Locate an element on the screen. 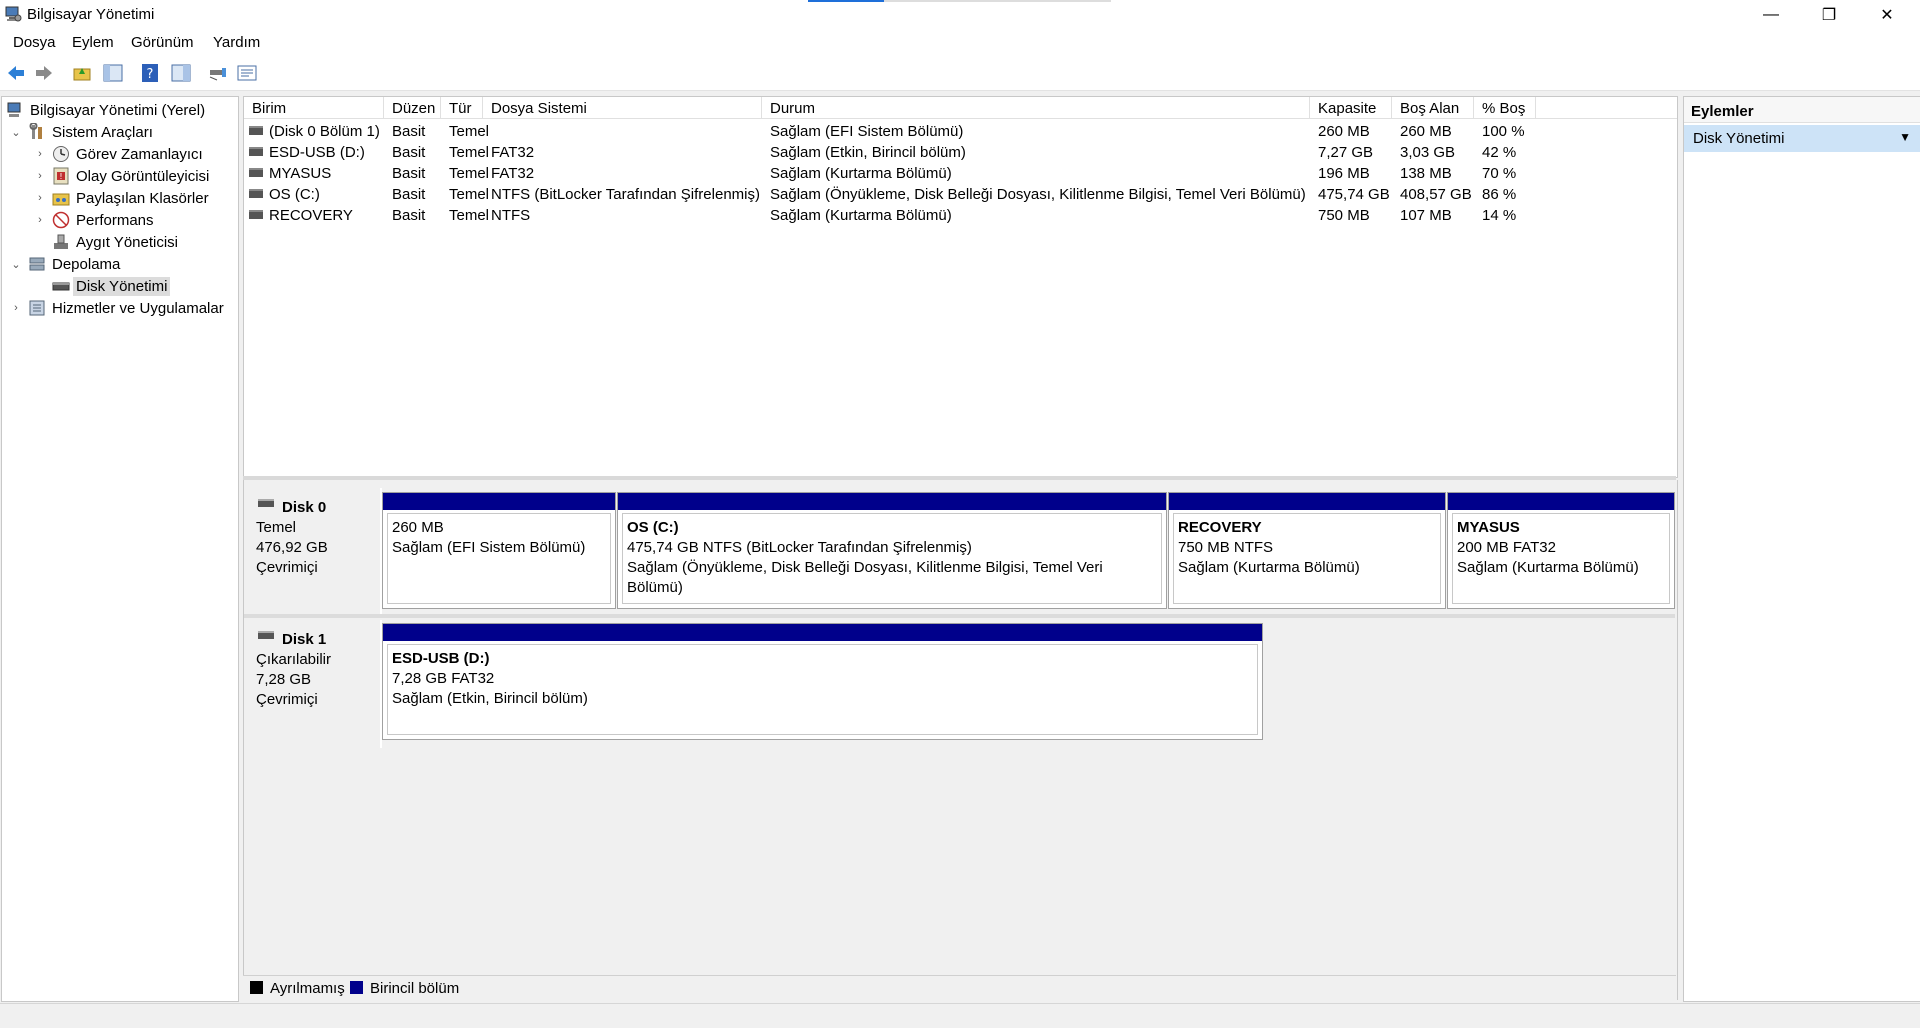 The width and height of the screenshot is (1920, 1028). column-header-dosya-sistemi: Dosya Sistemi is located at coordinates (622, 108).